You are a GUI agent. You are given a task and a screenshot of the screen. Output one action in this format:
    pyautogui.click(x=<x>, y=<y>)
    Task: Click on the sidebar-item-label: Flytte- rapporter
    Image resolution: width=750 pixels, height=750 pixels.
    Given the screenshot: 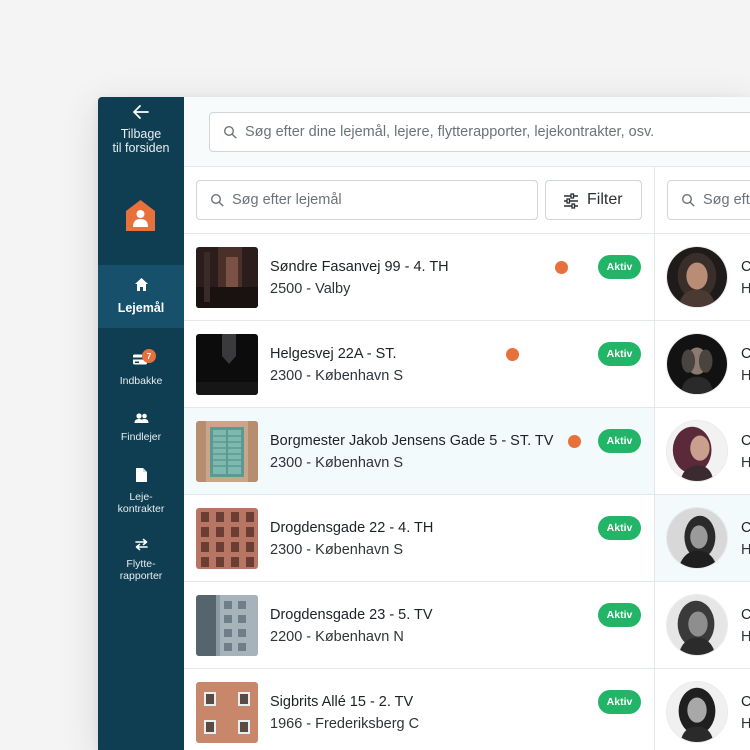 What is the action you would take?
    pyautogui.click(x=141, y=570)
    